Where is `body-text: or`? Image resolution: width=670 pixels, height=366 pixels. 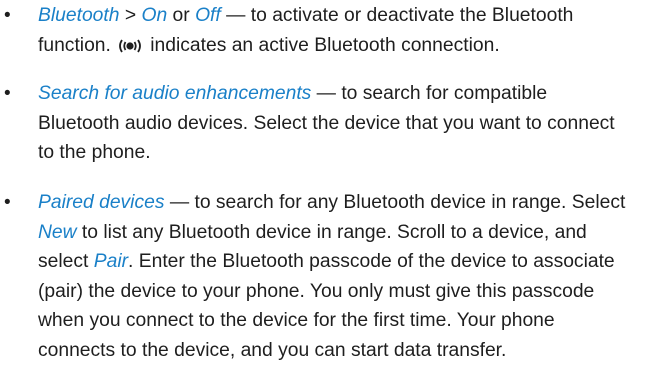 body-text: or is located at coordinates (181, 15).